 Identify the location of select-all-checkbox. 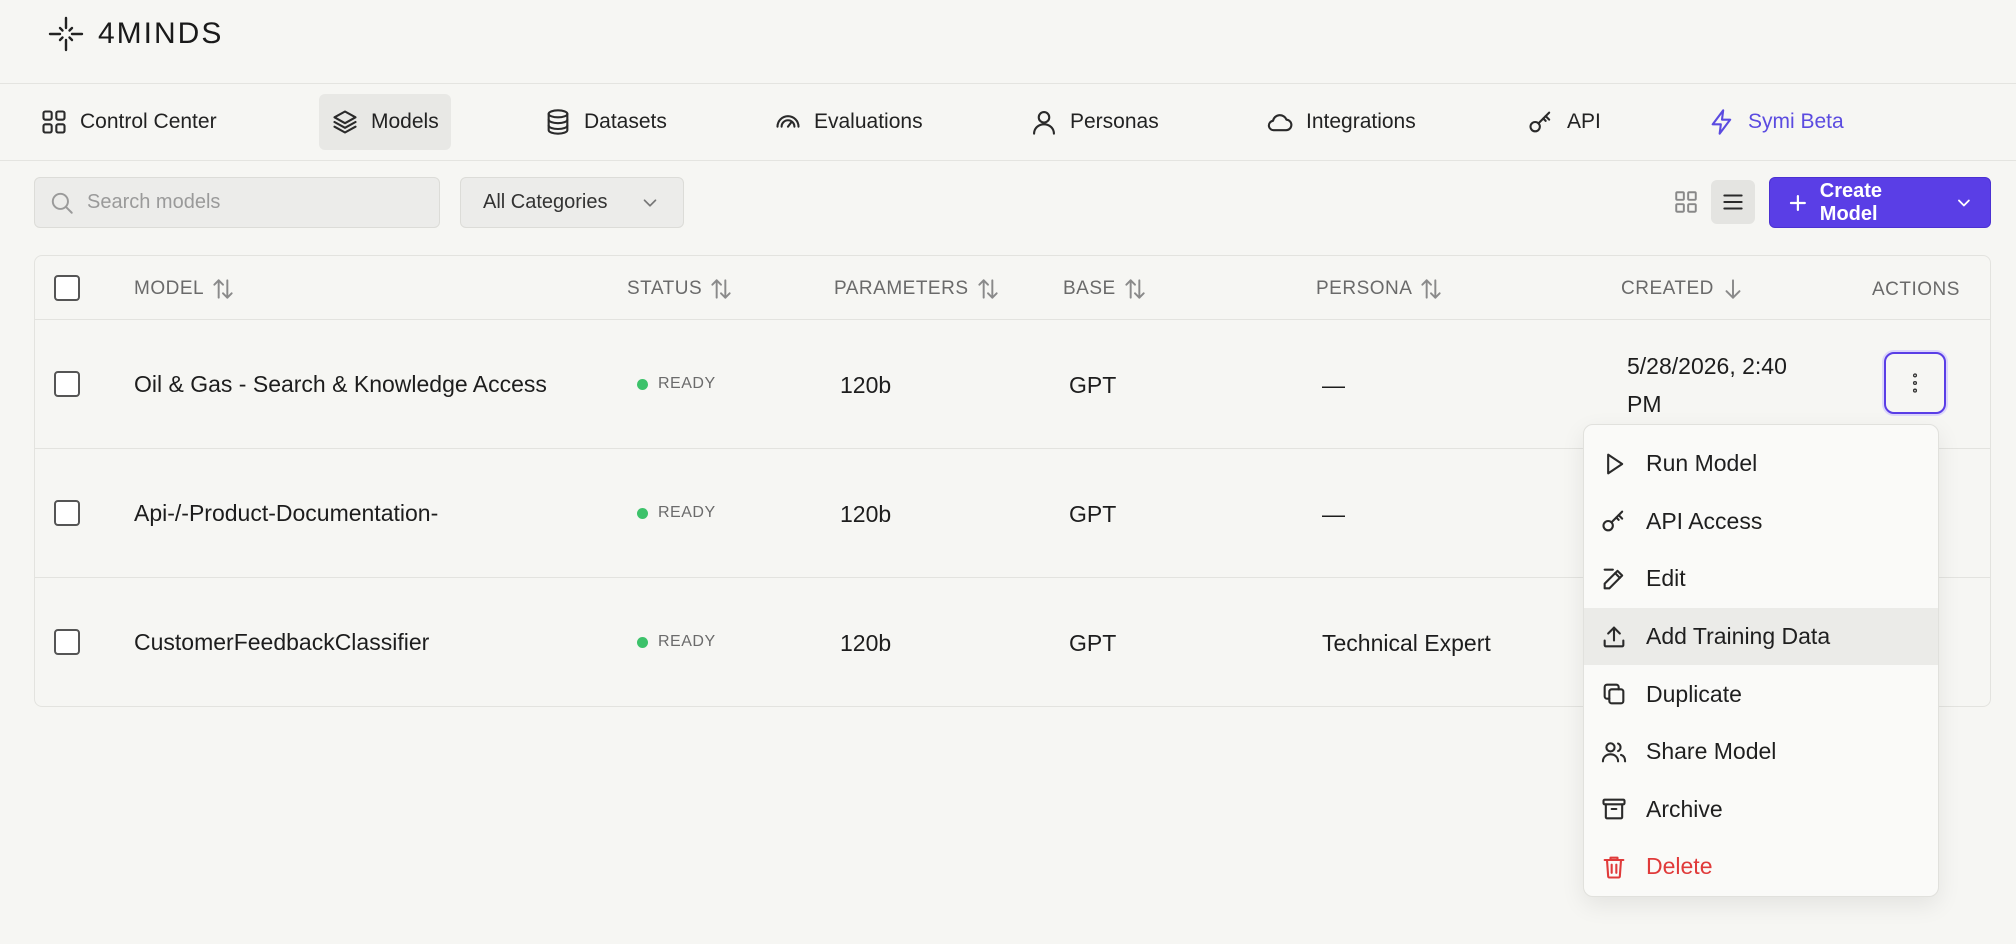
(67, 288).